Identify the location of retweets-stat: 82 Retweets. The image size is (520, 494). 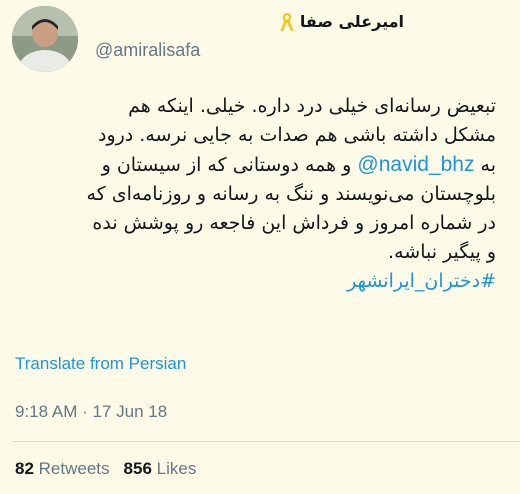
(62, 468).